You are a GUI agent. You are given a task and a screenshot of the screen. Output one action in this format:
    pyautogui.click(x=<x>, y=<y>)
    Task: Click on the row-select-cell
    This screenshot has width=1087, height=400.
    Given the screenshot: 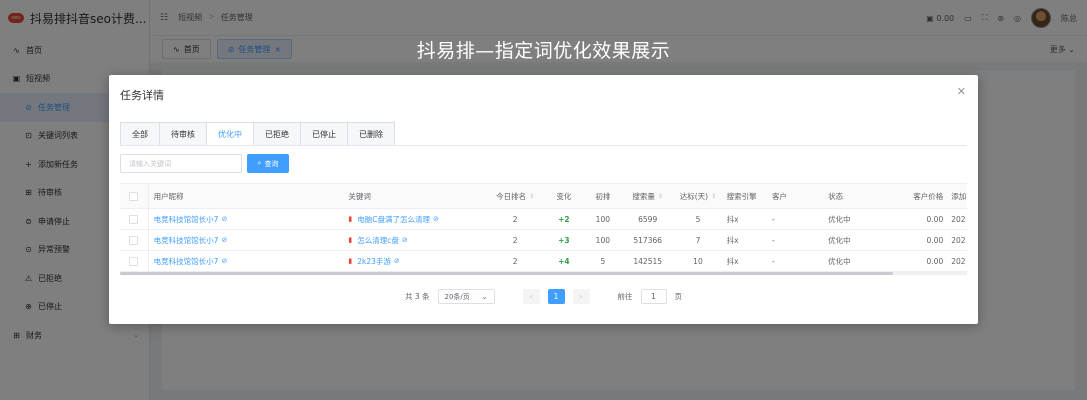 What is the action you would take?
    pyautogui.click(x=134, y=240)
    